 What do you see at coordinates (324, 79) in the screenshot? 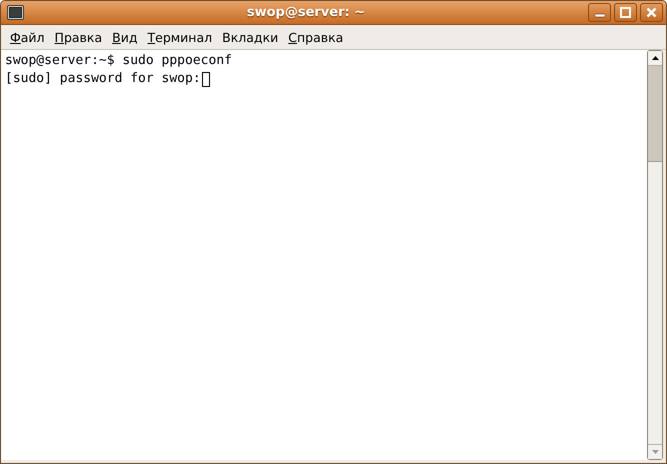
I see `terminal-line: [sudo] password for swop:` at bounding box center [324, 79].